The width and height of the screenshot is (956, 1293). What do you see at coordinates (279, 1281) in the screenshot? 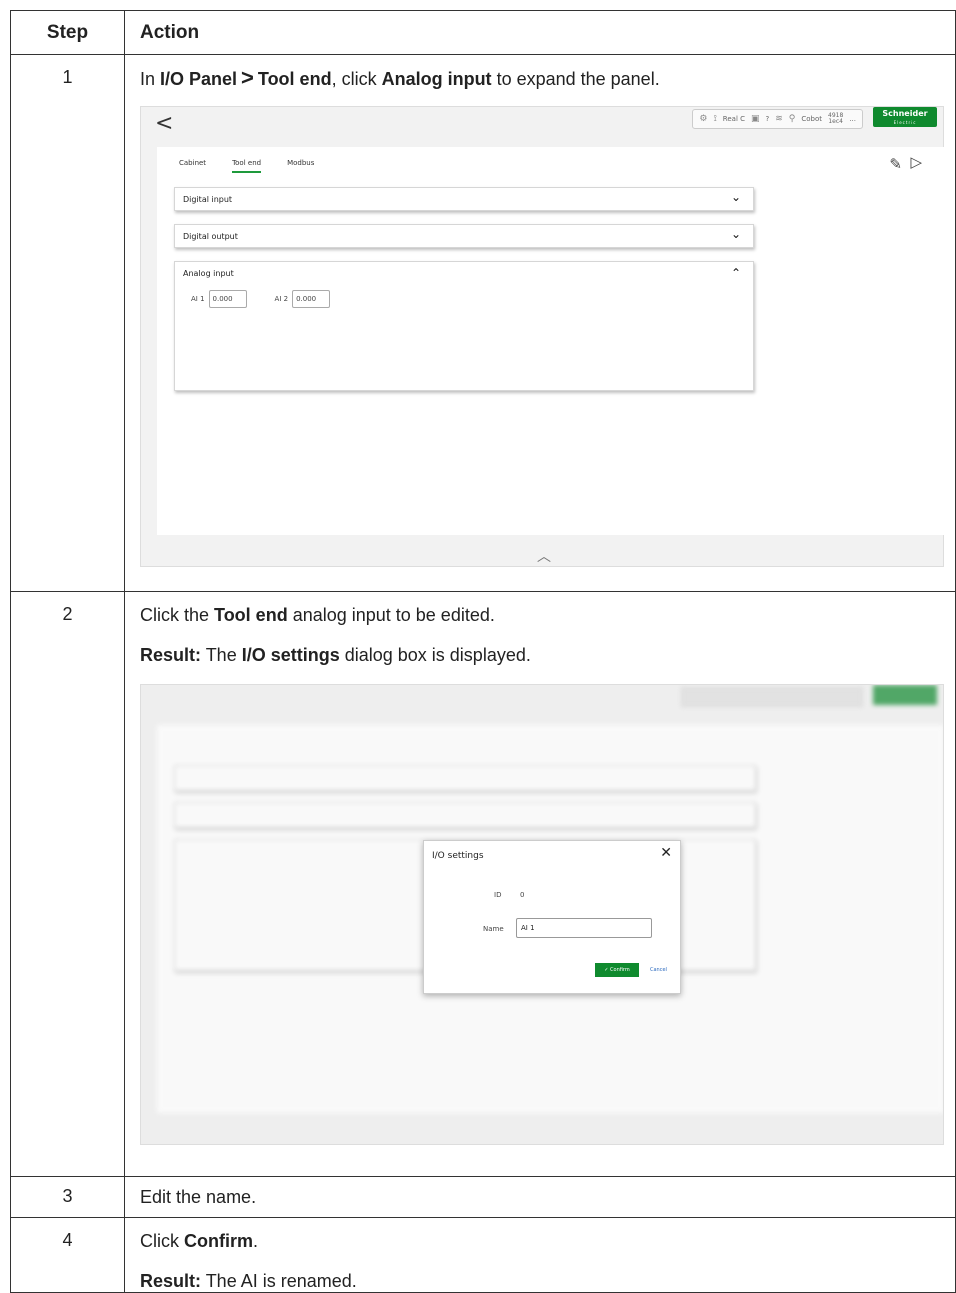
I see `text-run: The AI is renamed.` at bounding box center [279, 1281].